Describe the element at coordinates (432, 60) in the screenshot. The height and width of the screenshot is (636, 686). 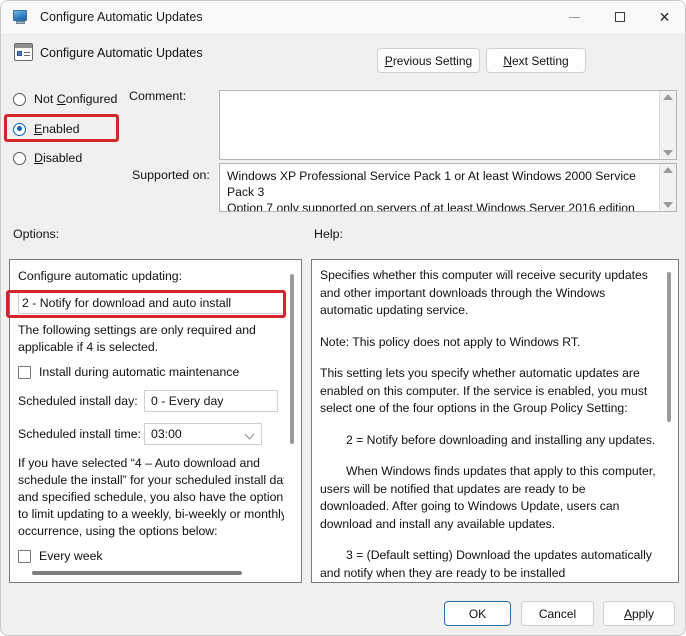
I see `previous-setting-label: revious Setting` at that location.